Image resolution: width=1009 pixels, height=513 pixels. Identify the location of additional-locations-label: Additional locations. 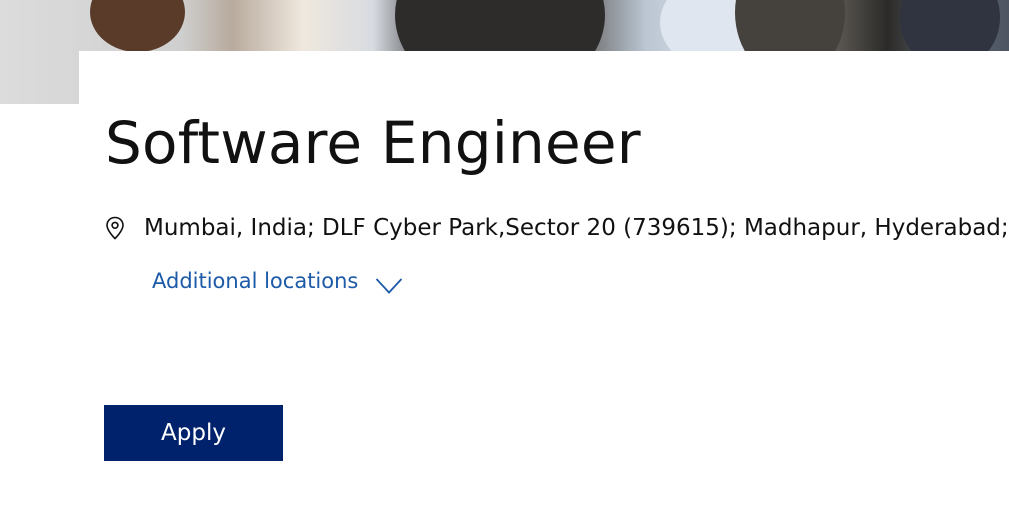
(255, 281).